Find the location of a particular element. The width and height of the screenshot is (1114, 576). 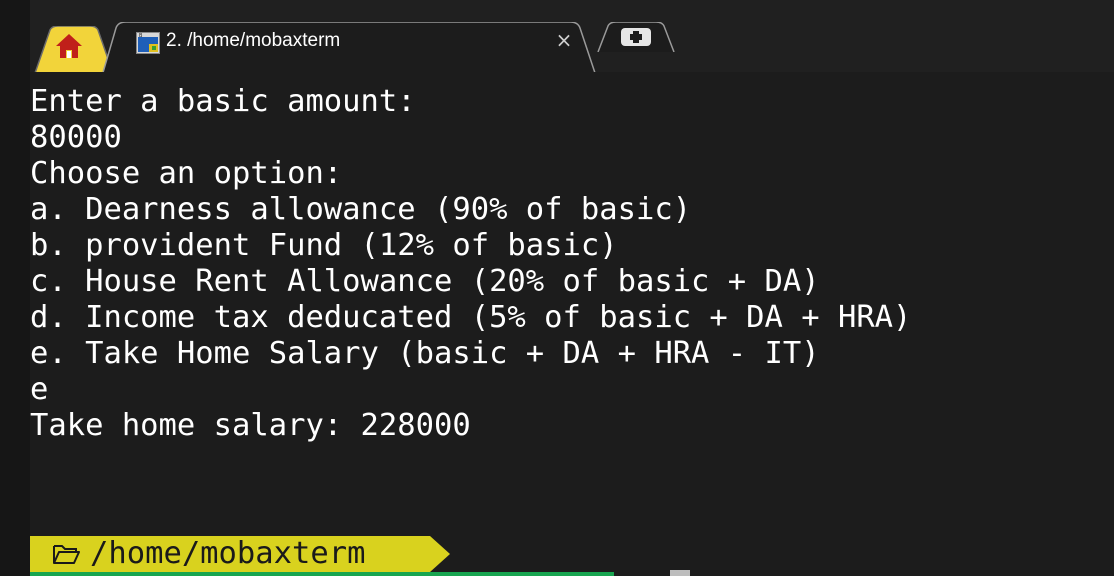

terminal-line: Take home salary: 228000 is located at coordinates (250, 425).